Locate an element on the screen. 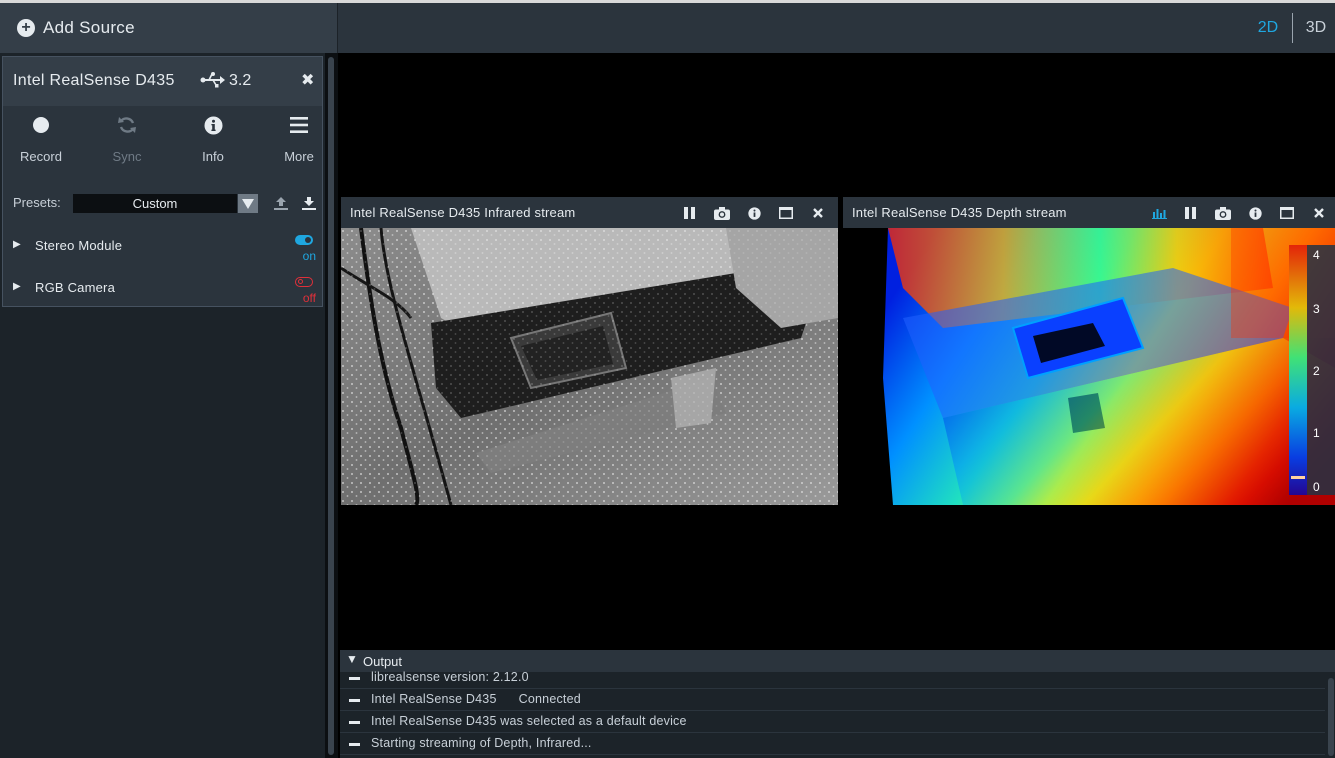 The height and width of the screenshot is (758, 1335). add-source-button: + Add Source is located at coordinates (169, 28).